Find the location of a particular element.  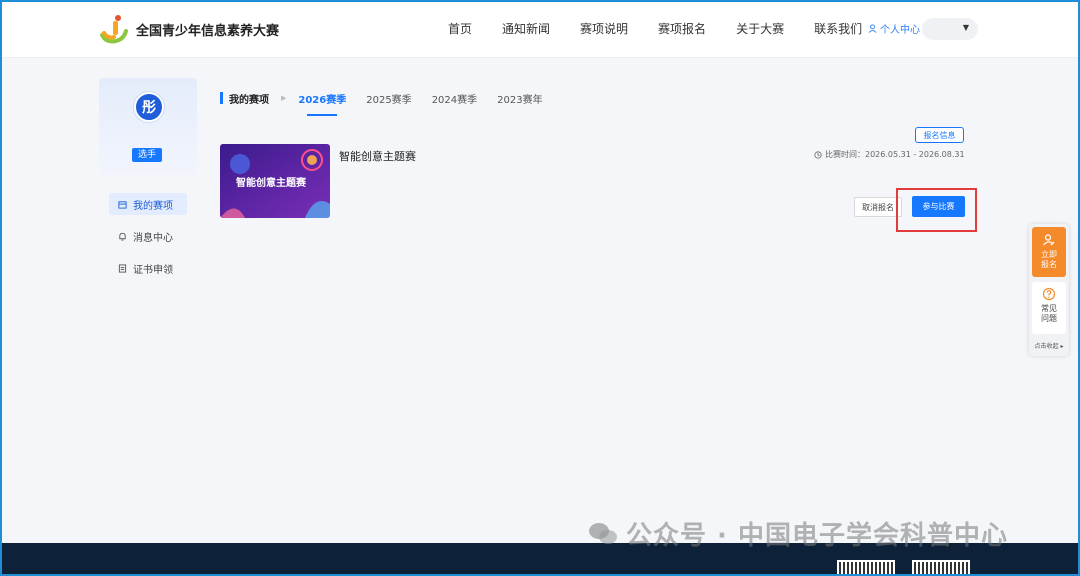

logo-icon is located at coordinates (114, 29).